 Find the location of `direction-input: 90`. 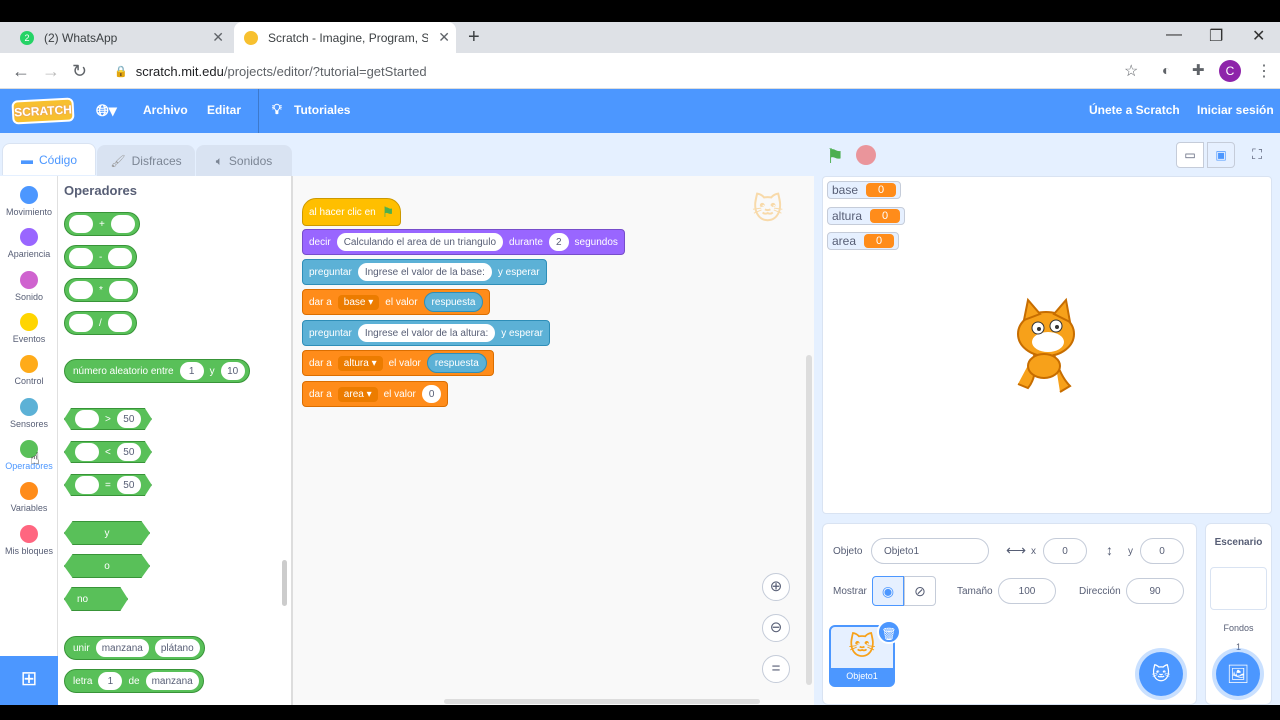

direction-input: 90 is located at coordinates (1155, 591).